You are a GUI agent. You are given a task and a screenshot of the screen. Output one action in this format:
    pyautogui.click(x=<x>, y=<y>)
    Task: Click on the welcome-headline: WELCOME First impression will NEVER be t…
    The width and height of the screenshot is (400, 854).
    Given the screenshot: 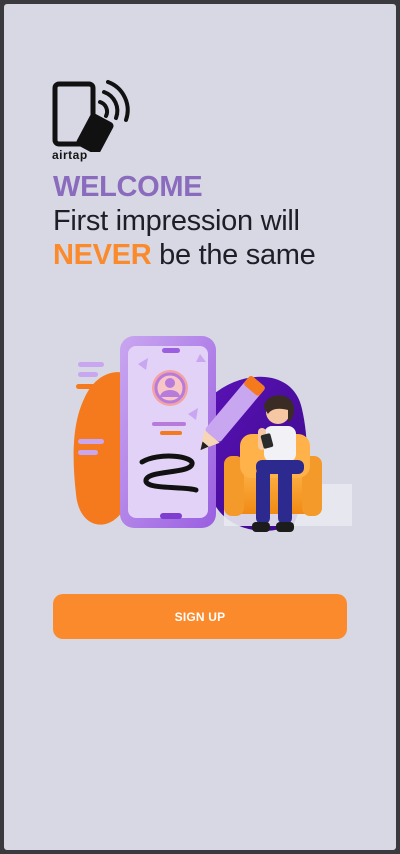 What is the action you would take?
    pyautogui.click(x=184, y=221)
    